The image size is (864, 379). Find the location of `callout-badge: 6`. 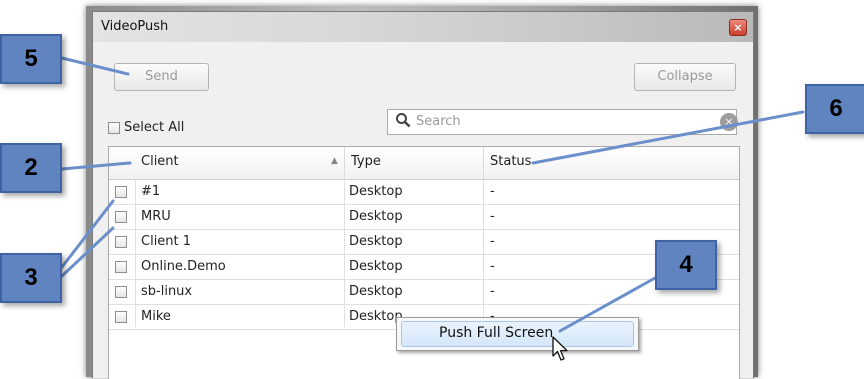

callout-badge: 6 is located at coordinates (834, 109).